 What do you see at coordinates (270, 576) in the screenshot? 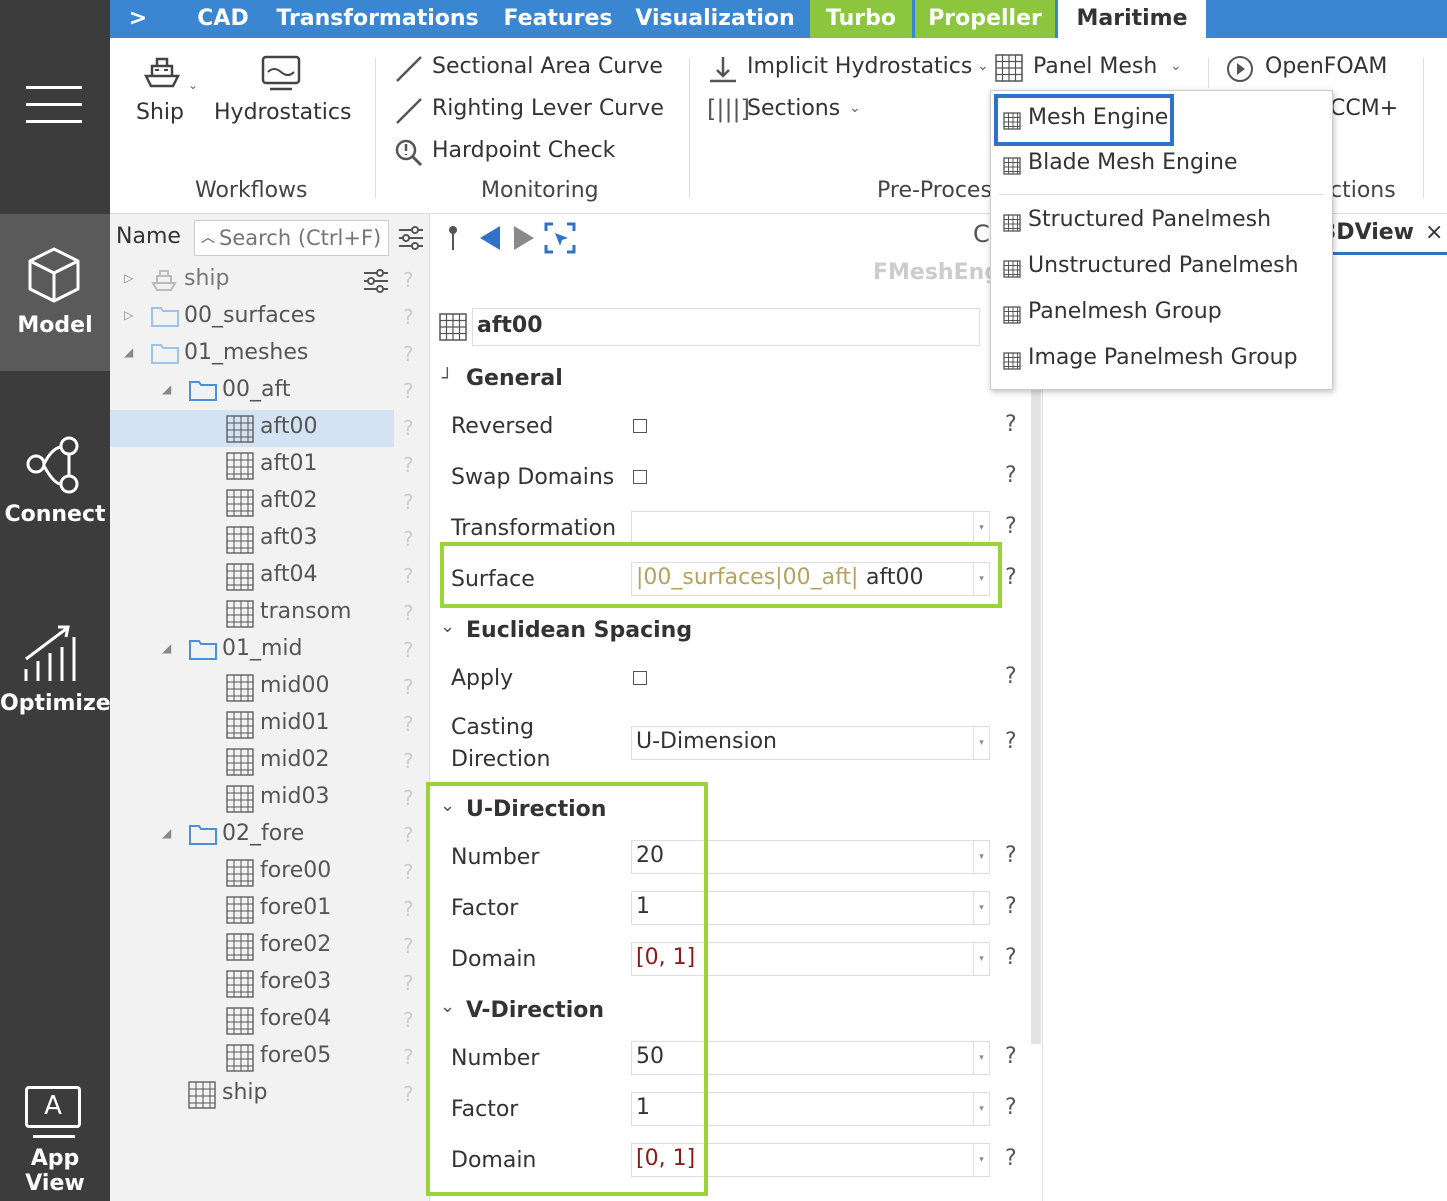
I see `tree-row: aft04?` at bounding box center [270, 576].